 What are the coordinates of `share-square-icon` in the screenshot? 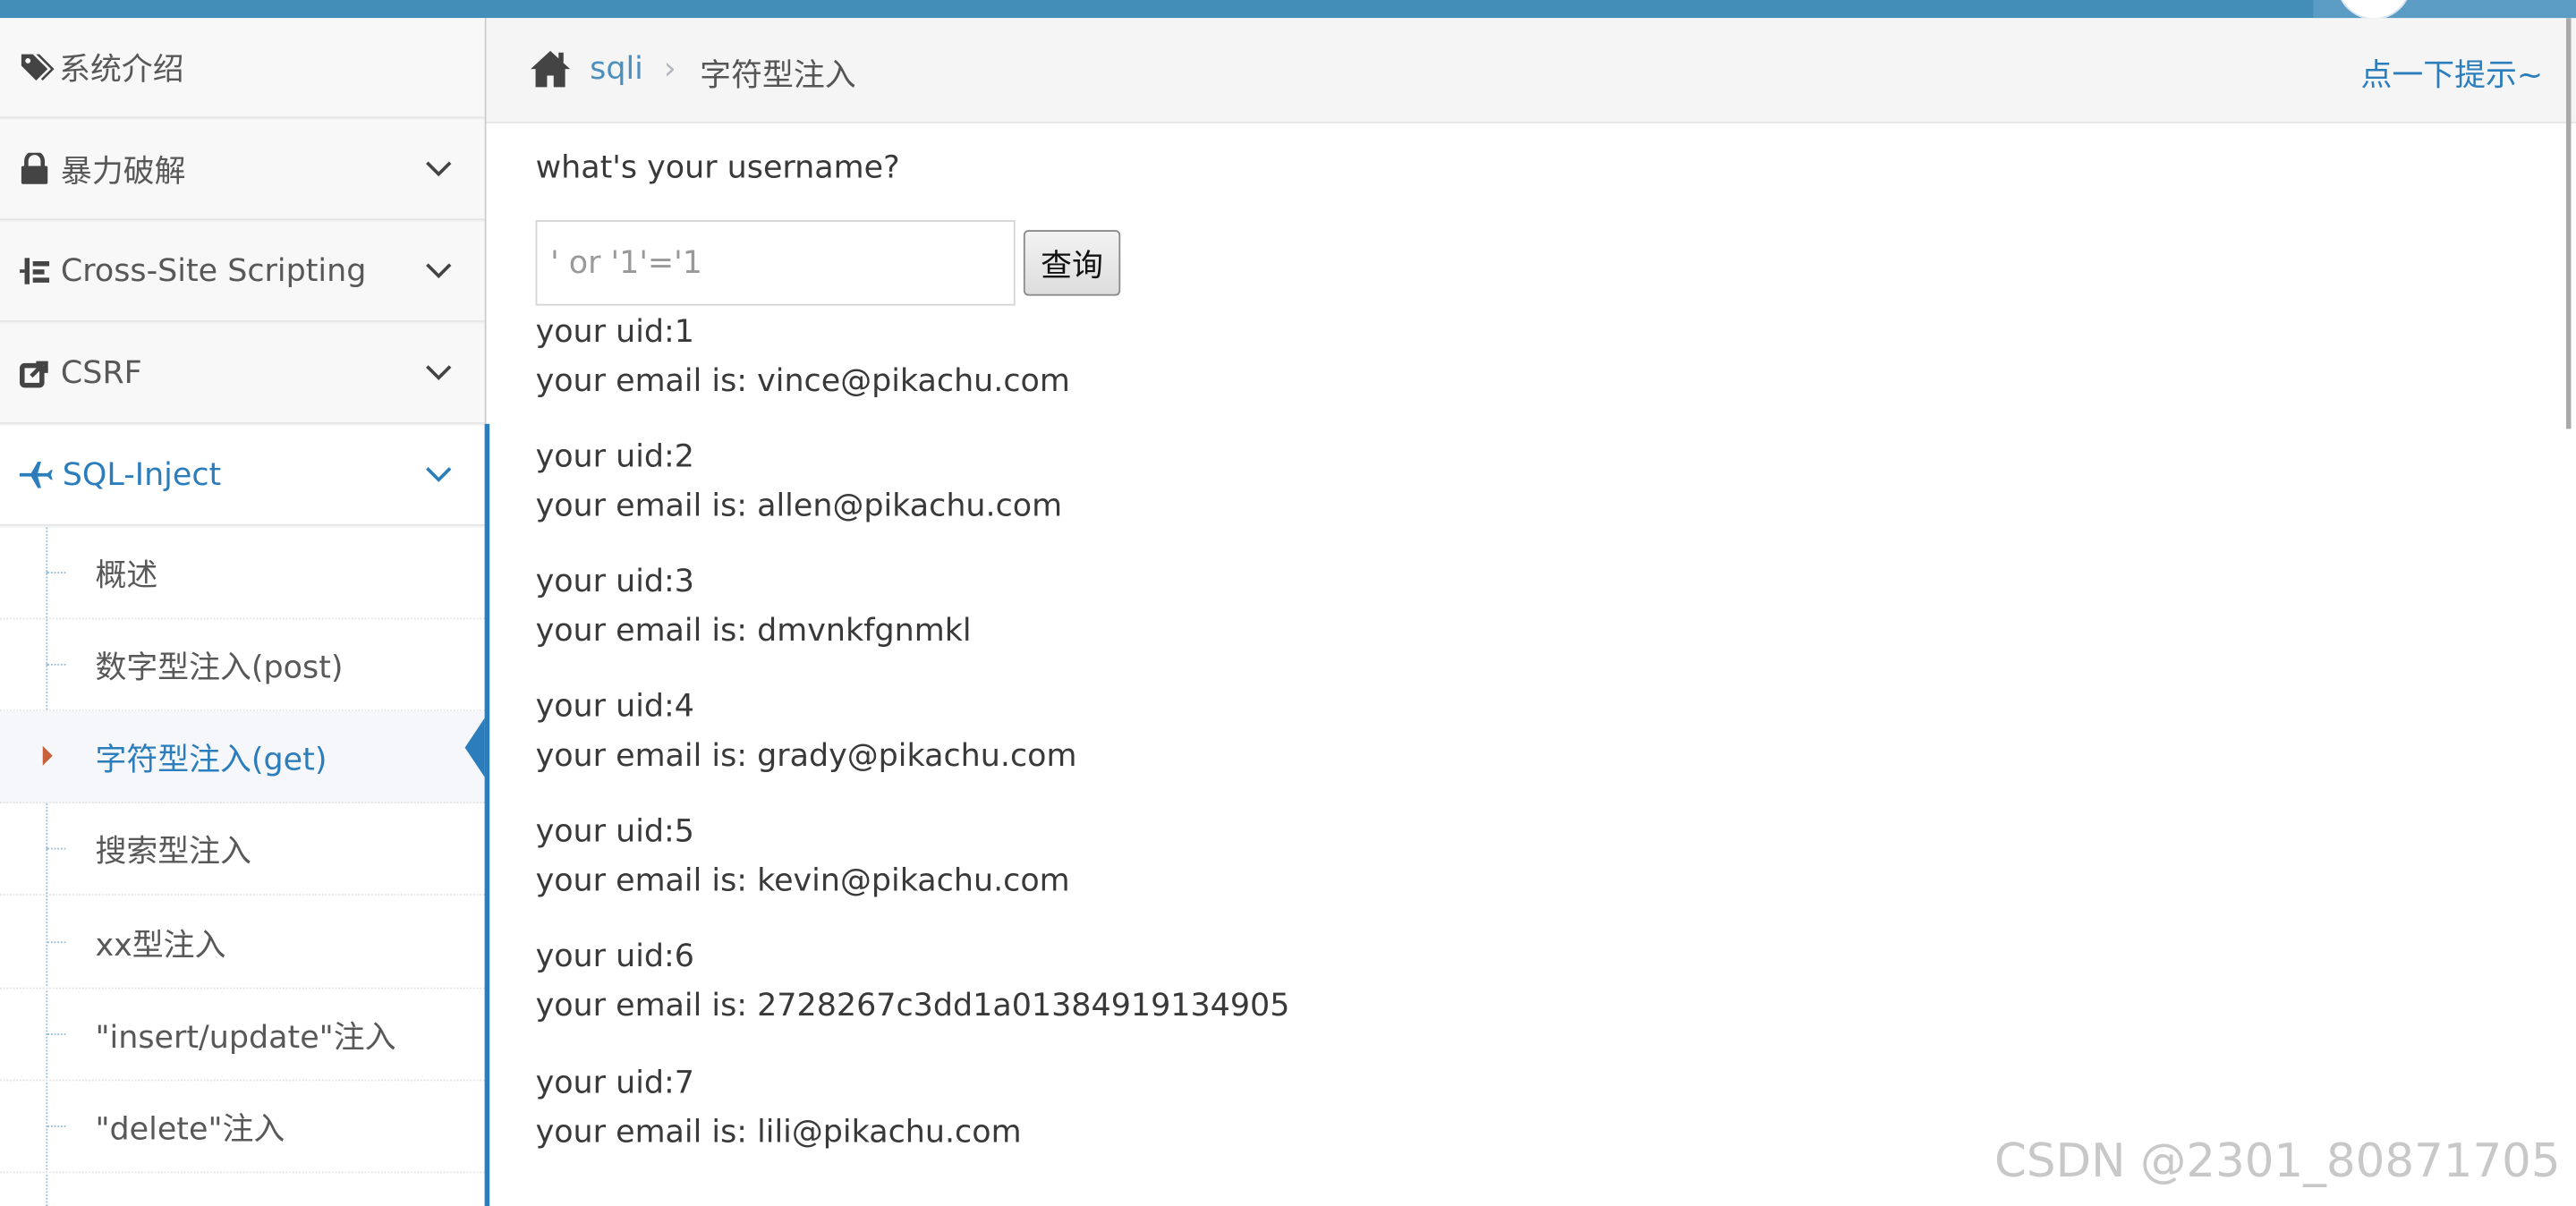 It's located at (34, 374).